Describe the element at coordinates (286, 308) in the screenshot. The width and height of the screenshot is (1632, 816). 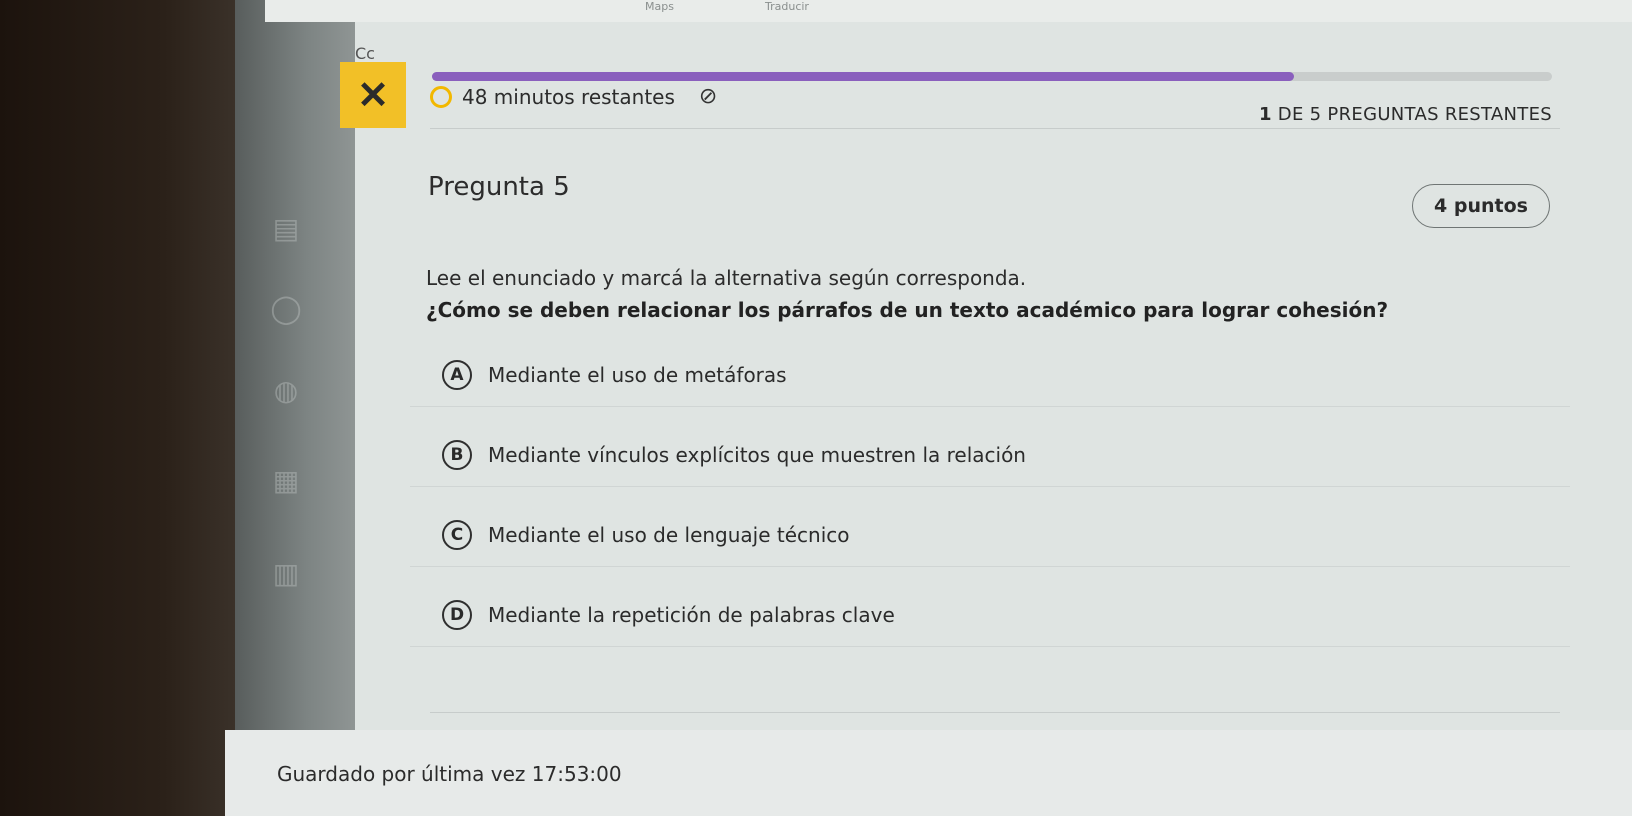
I see `user-icon: ◯` at that location.